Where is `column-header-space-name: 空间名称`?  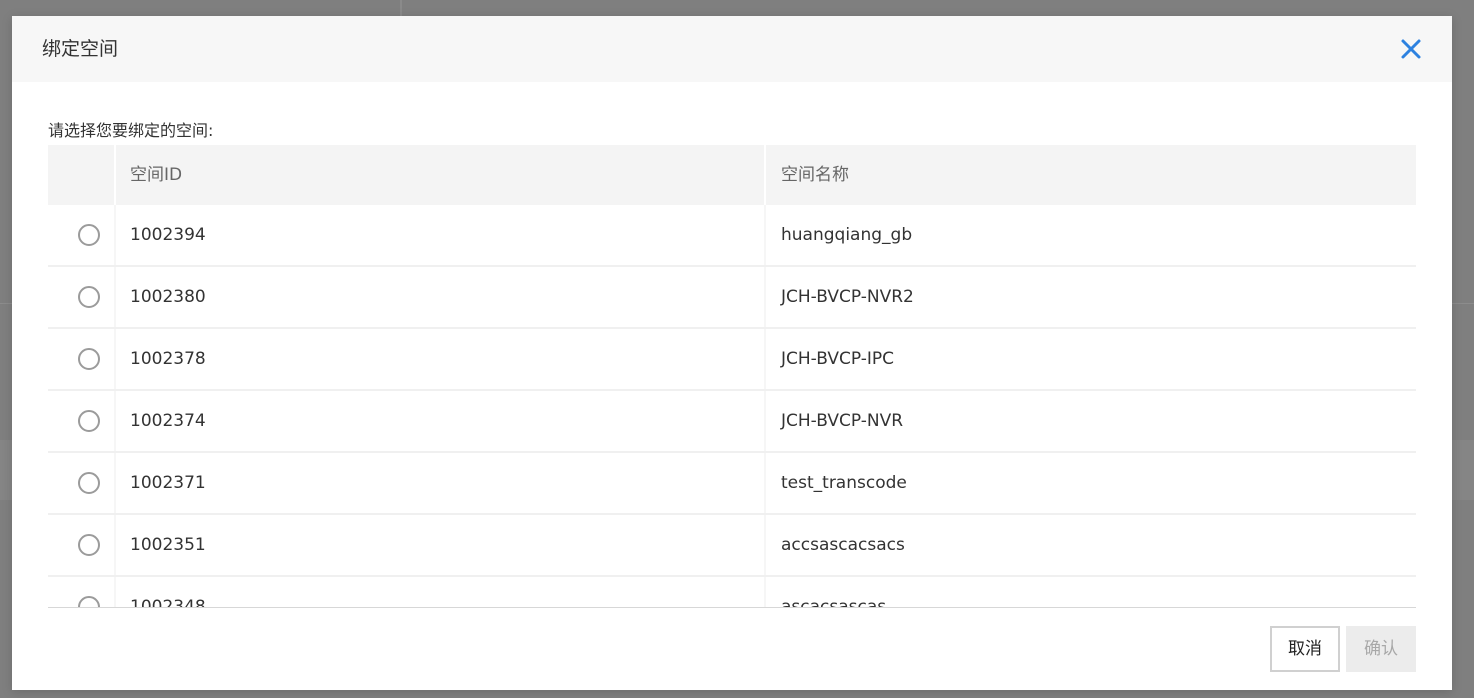 column-header-space-name: 空间名称 is located at coordinates (1091, 175).